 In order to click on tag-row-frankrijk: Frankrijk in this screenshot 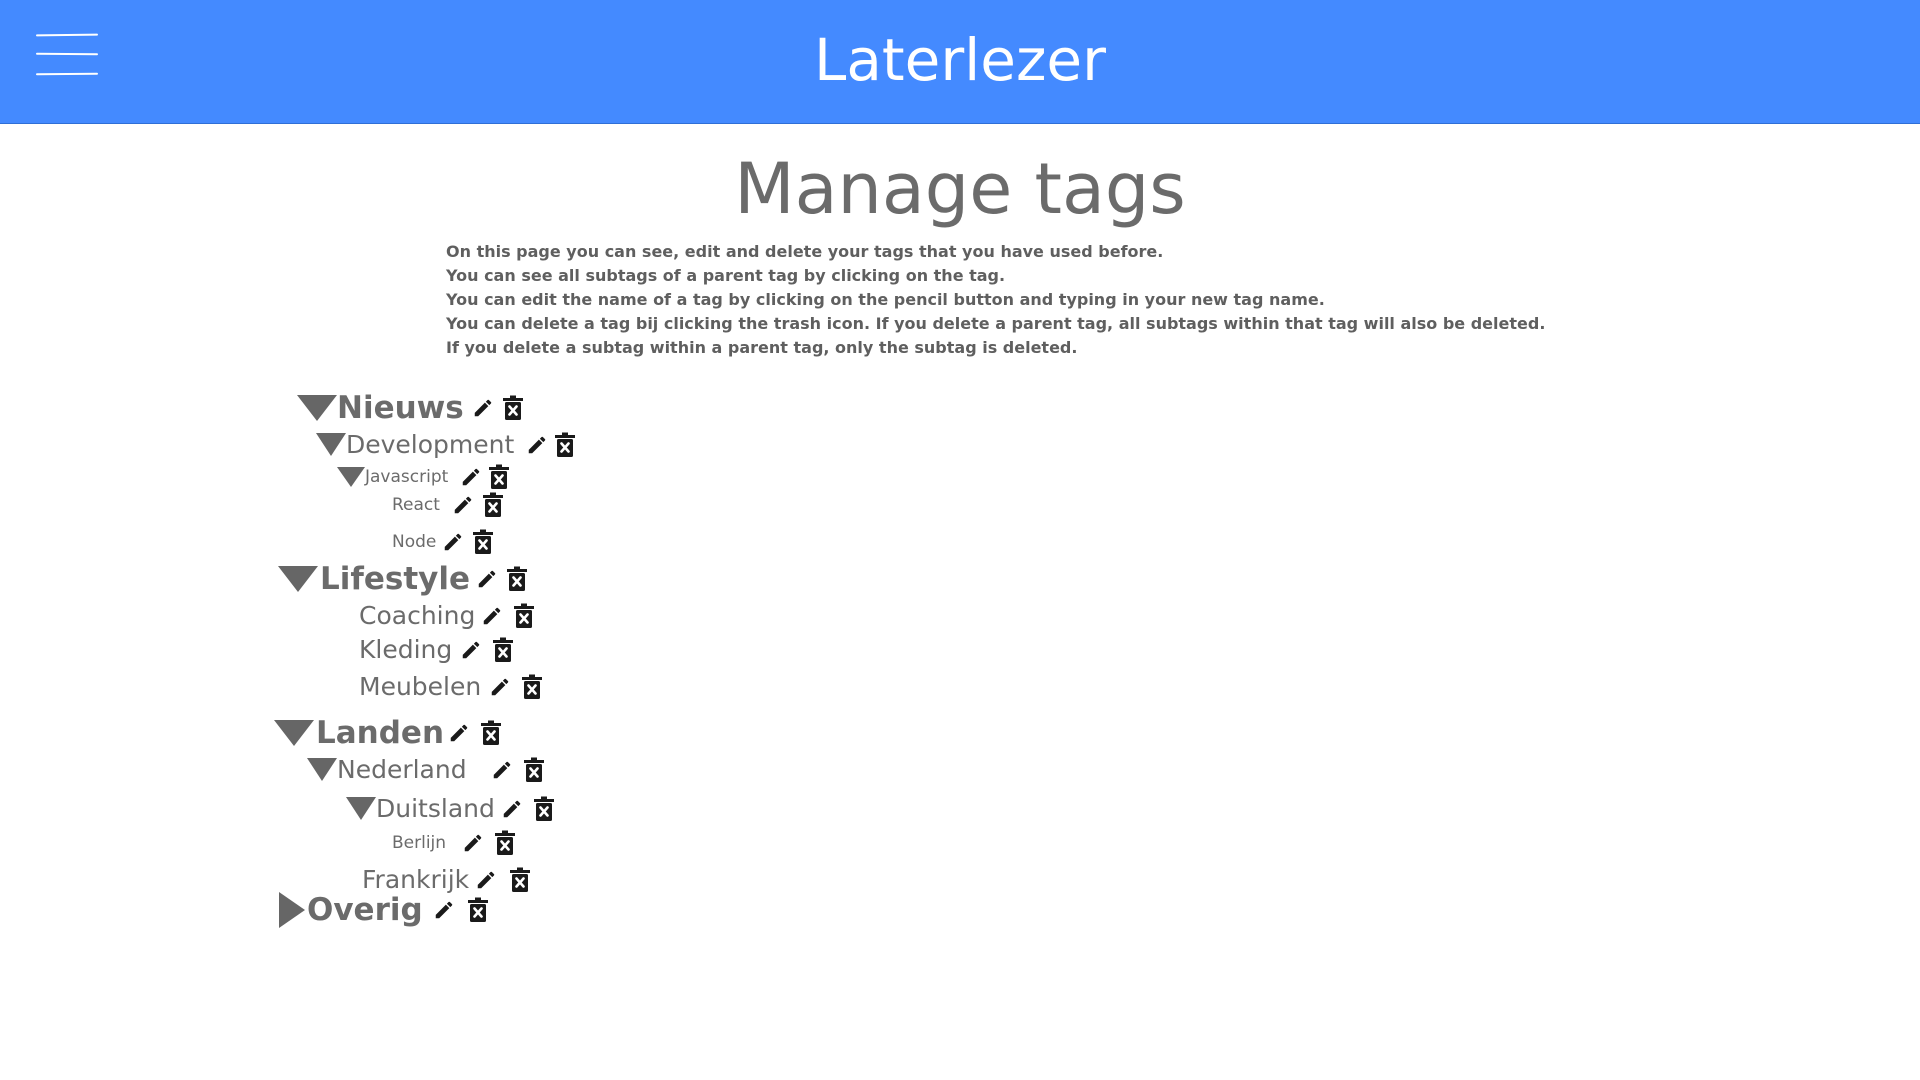, I will do `click(446, 879)`.